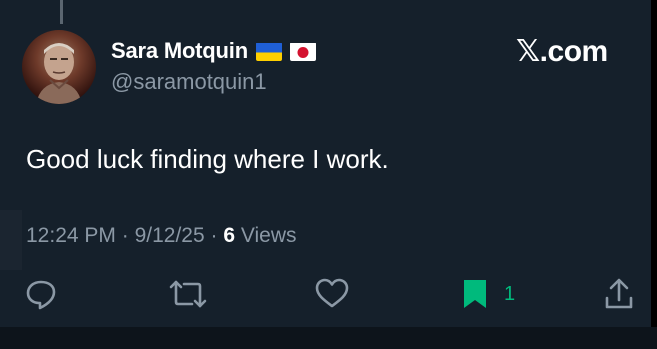  I want to click on views-label: Views, so click(268, 235).